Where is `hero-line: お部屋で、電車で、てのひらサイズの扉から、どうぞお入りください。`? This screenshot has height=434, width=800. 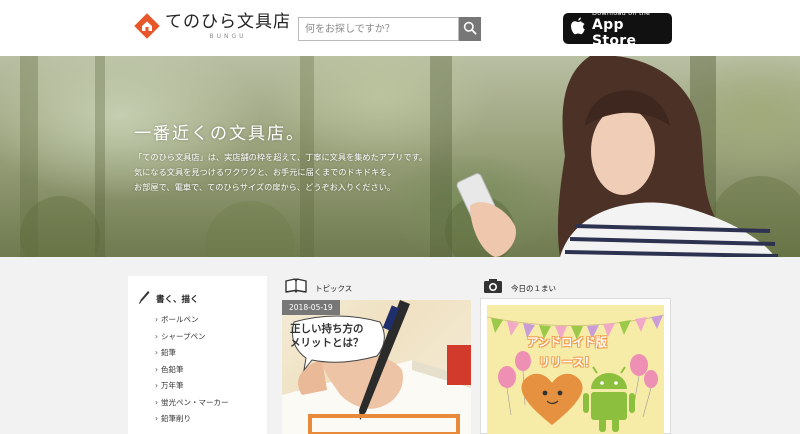
hero-line: お部屋で、電車で、てのひらサイズの扉から、どうぞお入りください。 is located at coordinates (265, 187).